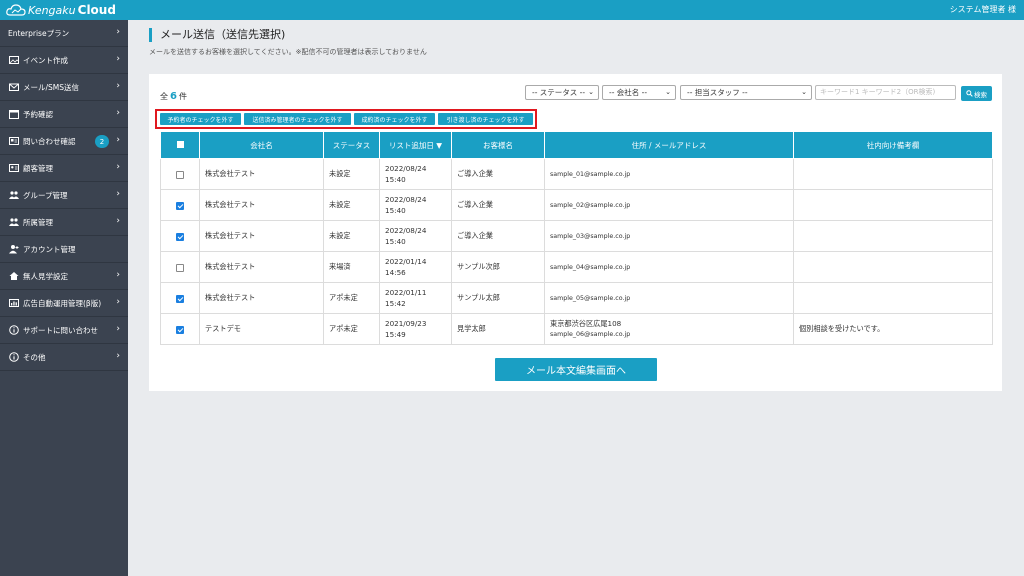 The height and width of the screenshot is (576, 1024). What do you see at coordinates (351, 145) in the screenshot?
I see `column-header-status: ステータス` at bounding box center [351, 145].